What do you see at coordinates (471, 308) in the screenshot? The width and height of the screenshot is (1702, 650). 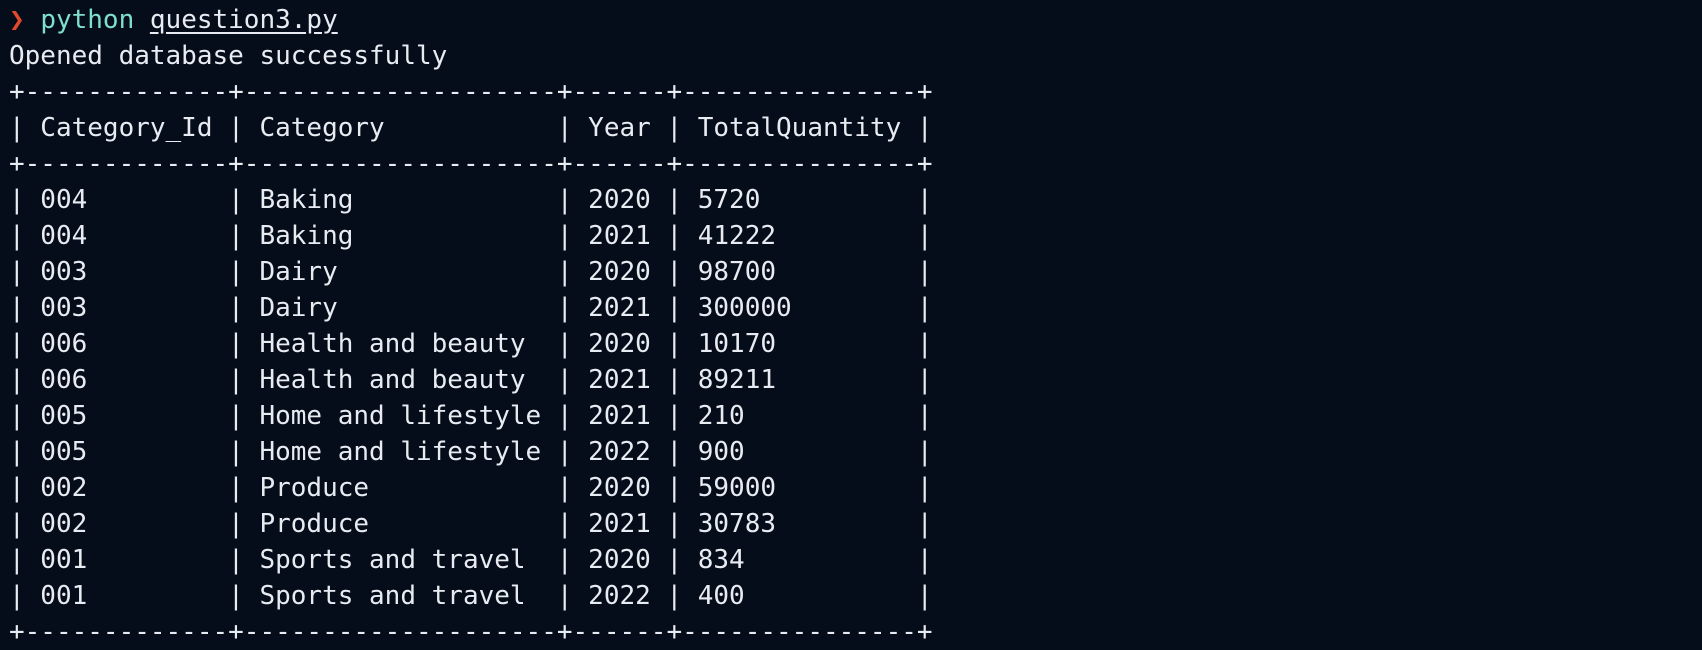 I see `table-row: | 003 | Dairy | 2021 | 300000 |` at bounding box center [471, 308].